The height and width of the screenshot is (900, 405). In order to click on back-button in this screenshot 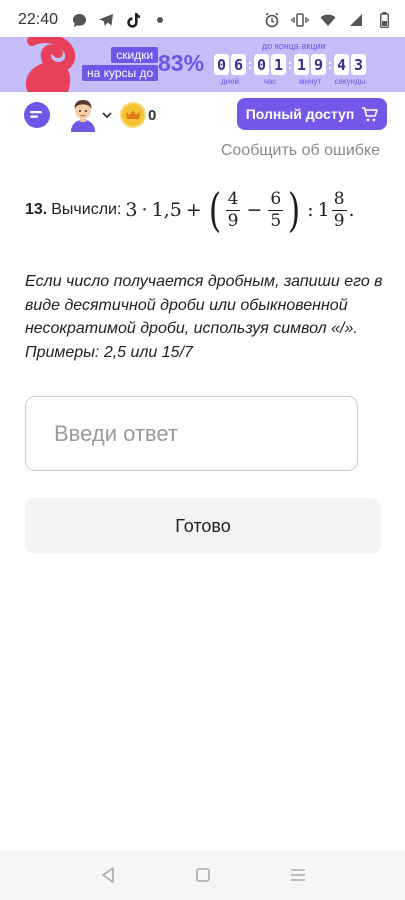, I will do `click(108, 875)`.